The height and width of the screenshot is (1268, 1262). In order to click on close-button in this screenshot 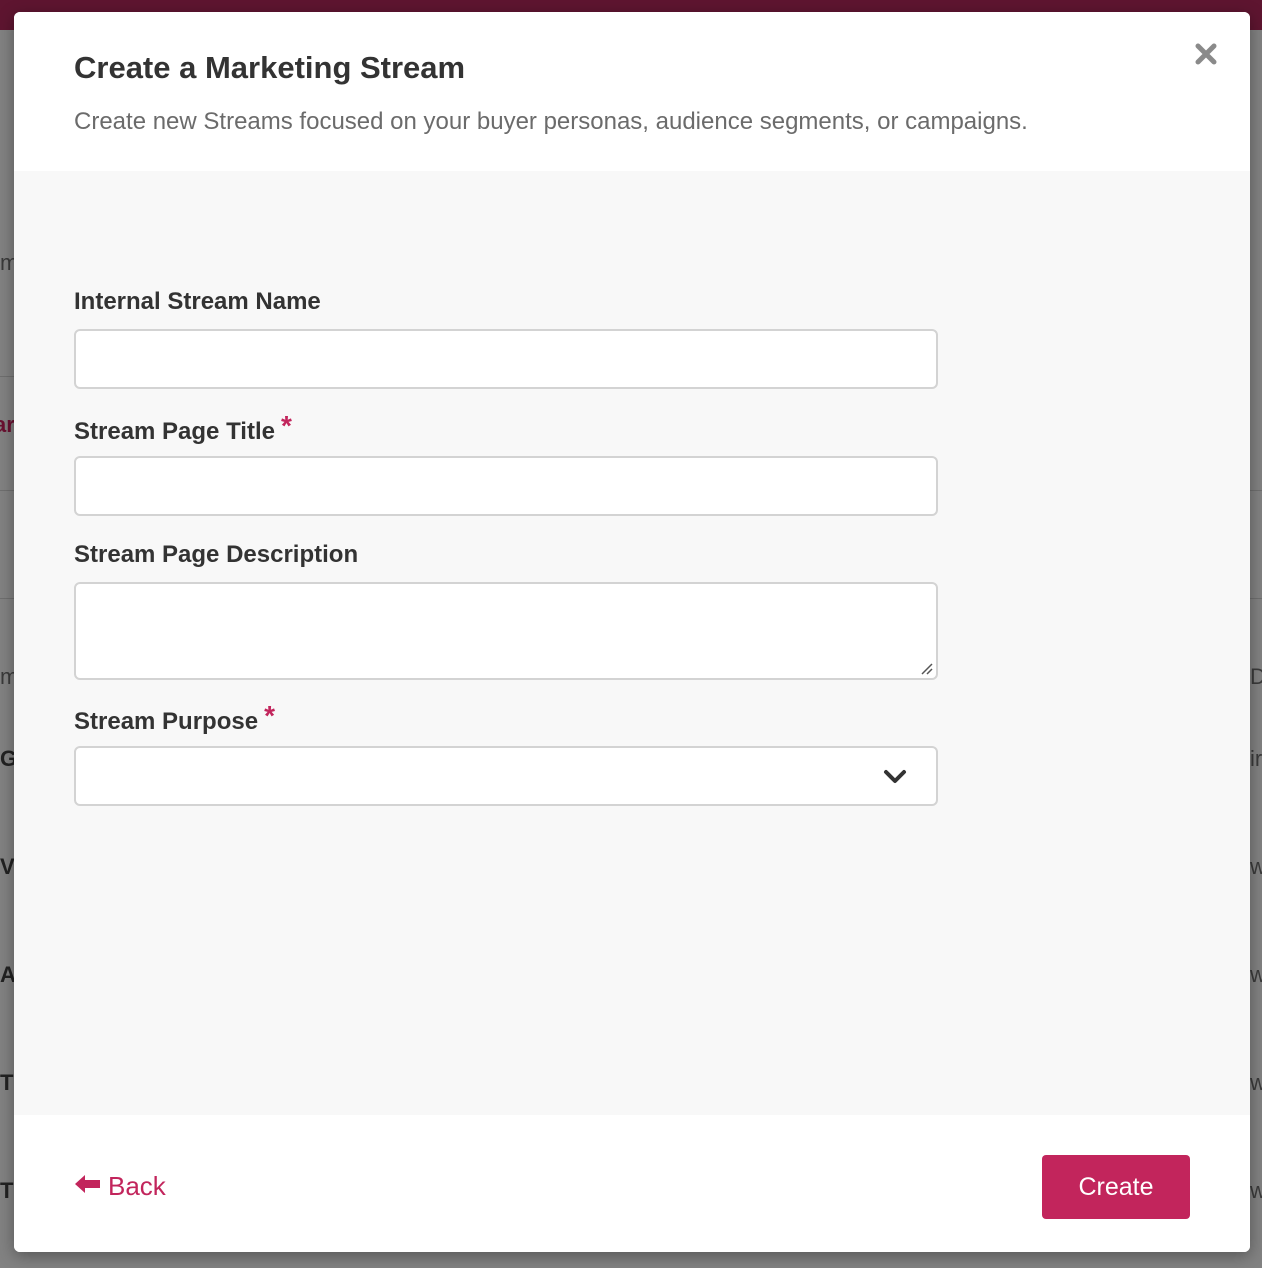, I will do `click(1206, 56)`.